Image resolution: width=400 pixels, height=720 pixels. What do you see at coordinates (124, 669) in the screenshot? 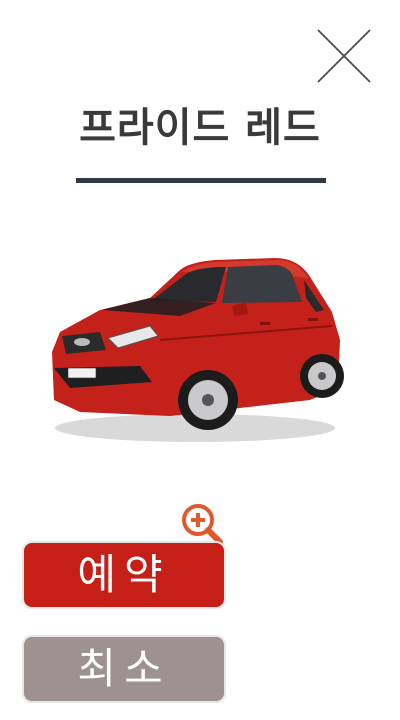
I see `cancel-button: 최소` at bounding box center [124, 669].